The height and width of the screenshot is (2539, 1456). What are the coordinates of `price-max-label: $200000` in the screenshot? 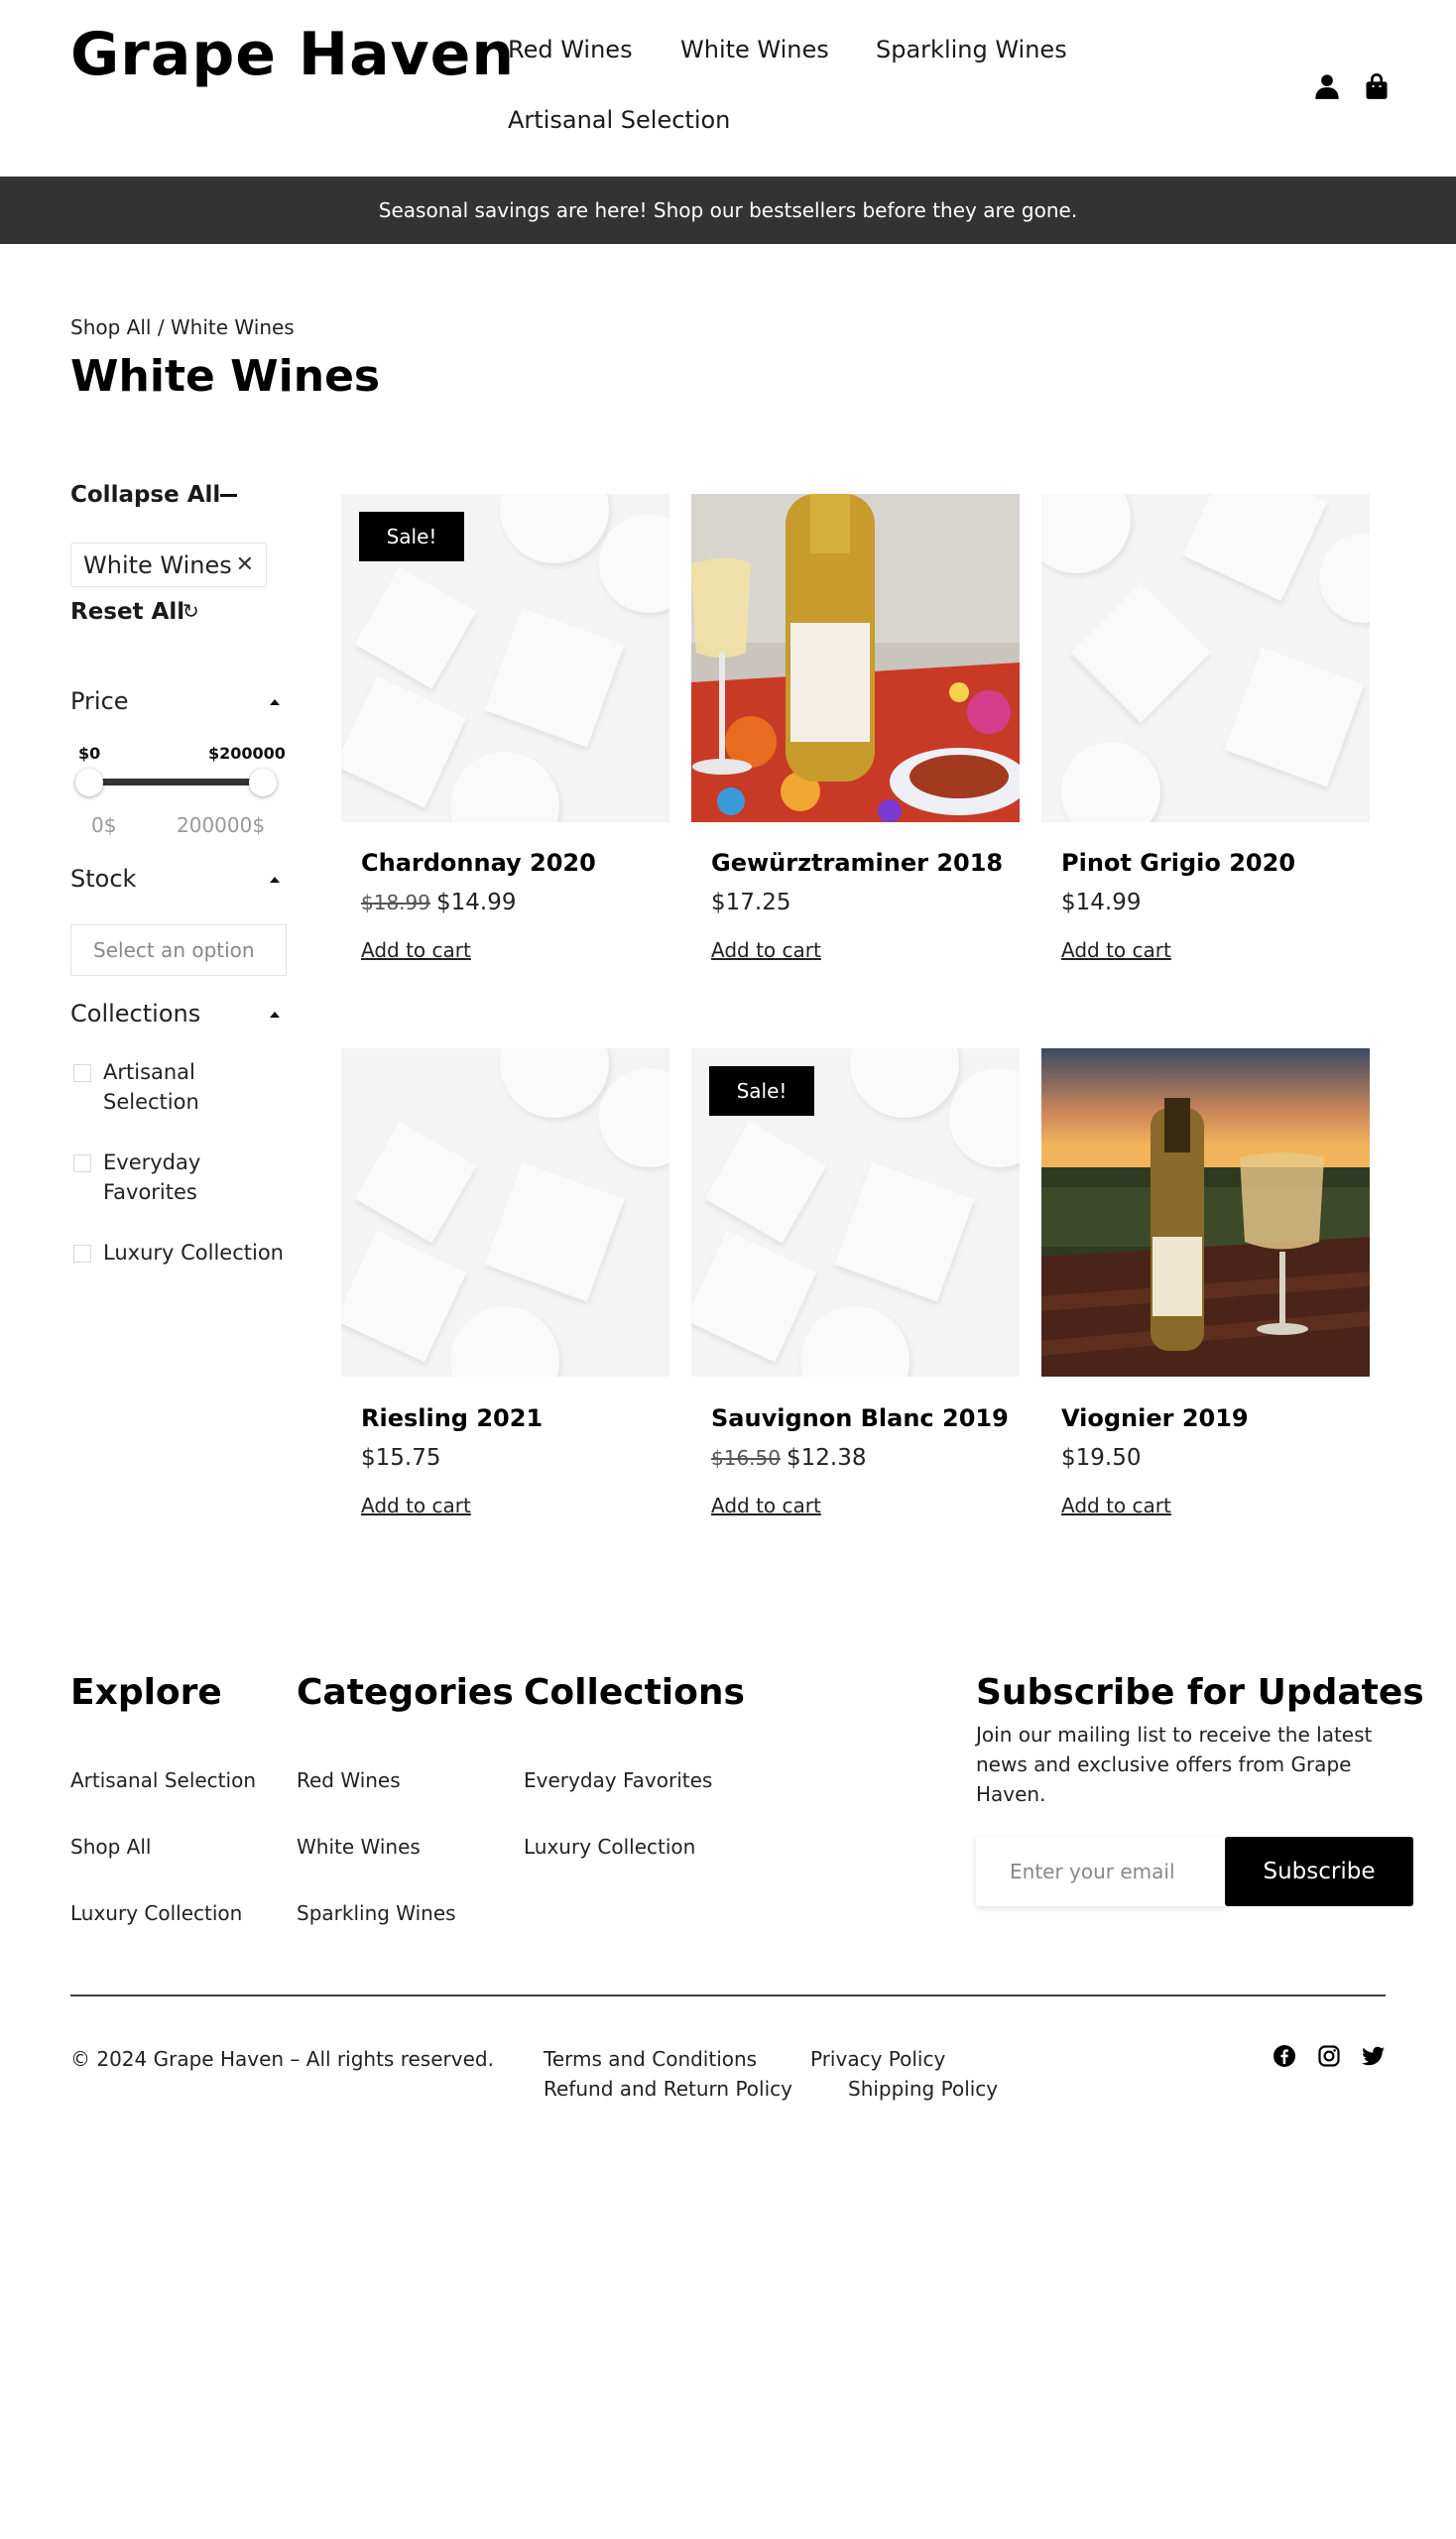 It's located at (247, 753).